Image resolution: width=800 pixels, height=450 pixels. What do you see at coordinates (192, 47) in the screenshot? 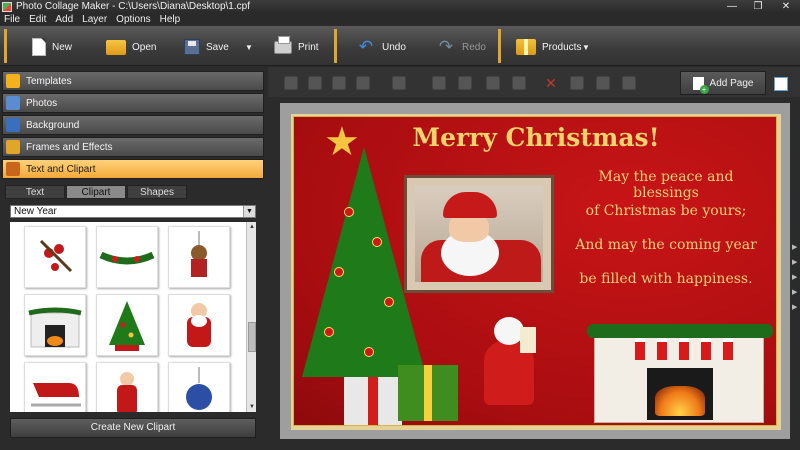
I see `floppy-disk-icon` at bounding box center [192, 47].